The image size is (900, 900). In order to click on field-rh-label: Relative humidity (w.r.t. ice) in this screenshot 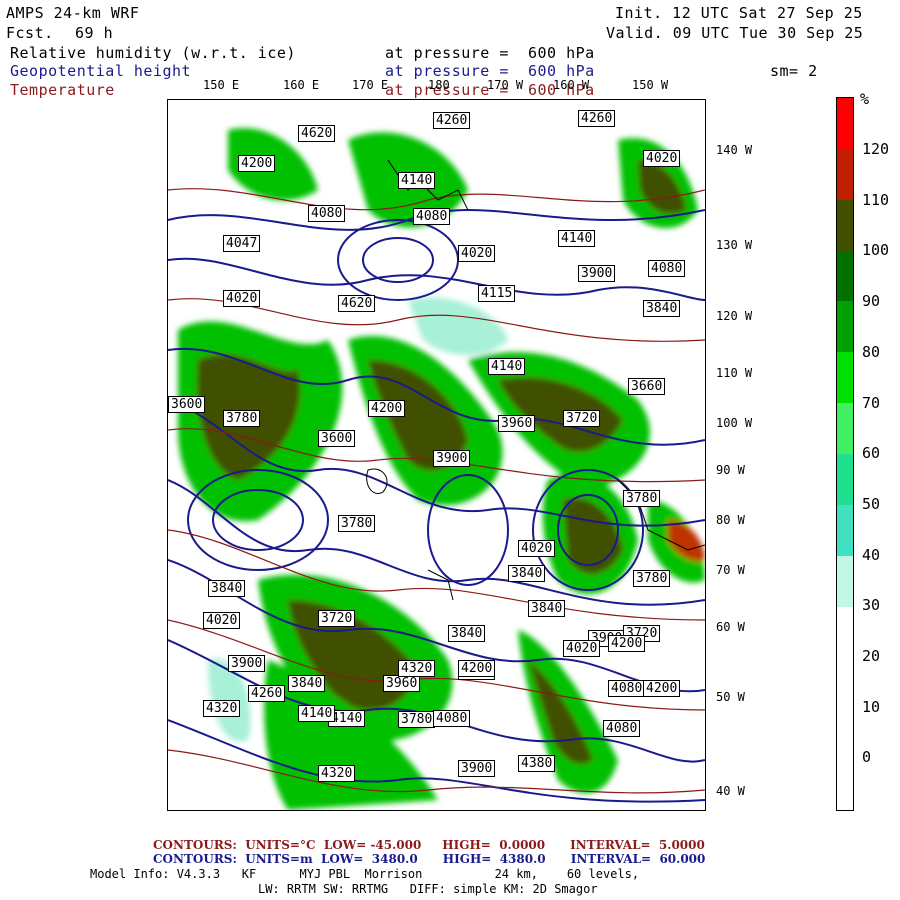, I will do `click(153, 53)`.